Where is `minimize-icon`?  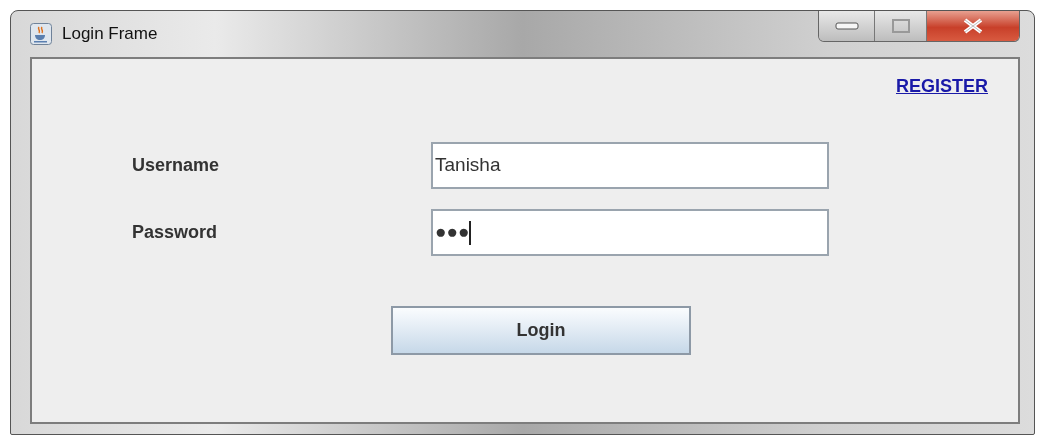
minimize-icon is located at coordinates (846, 26).